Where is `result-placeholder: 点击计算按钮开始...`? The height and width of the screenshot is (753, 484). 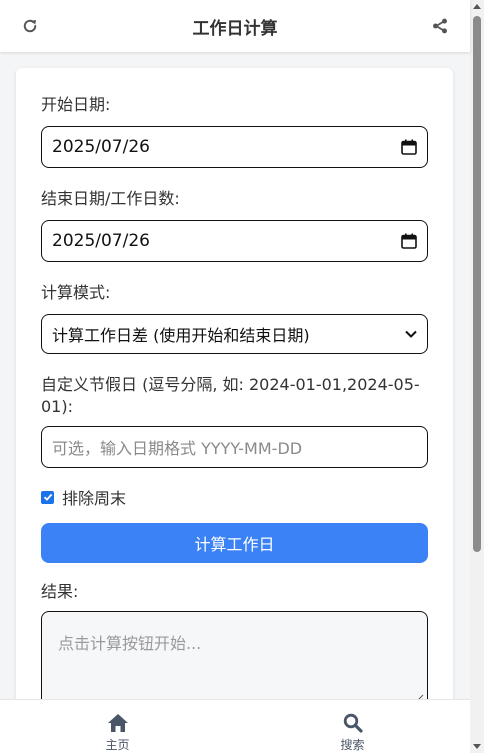
result-placeholder: 点击计算按钮开始... is located at coordinates (130, 643).